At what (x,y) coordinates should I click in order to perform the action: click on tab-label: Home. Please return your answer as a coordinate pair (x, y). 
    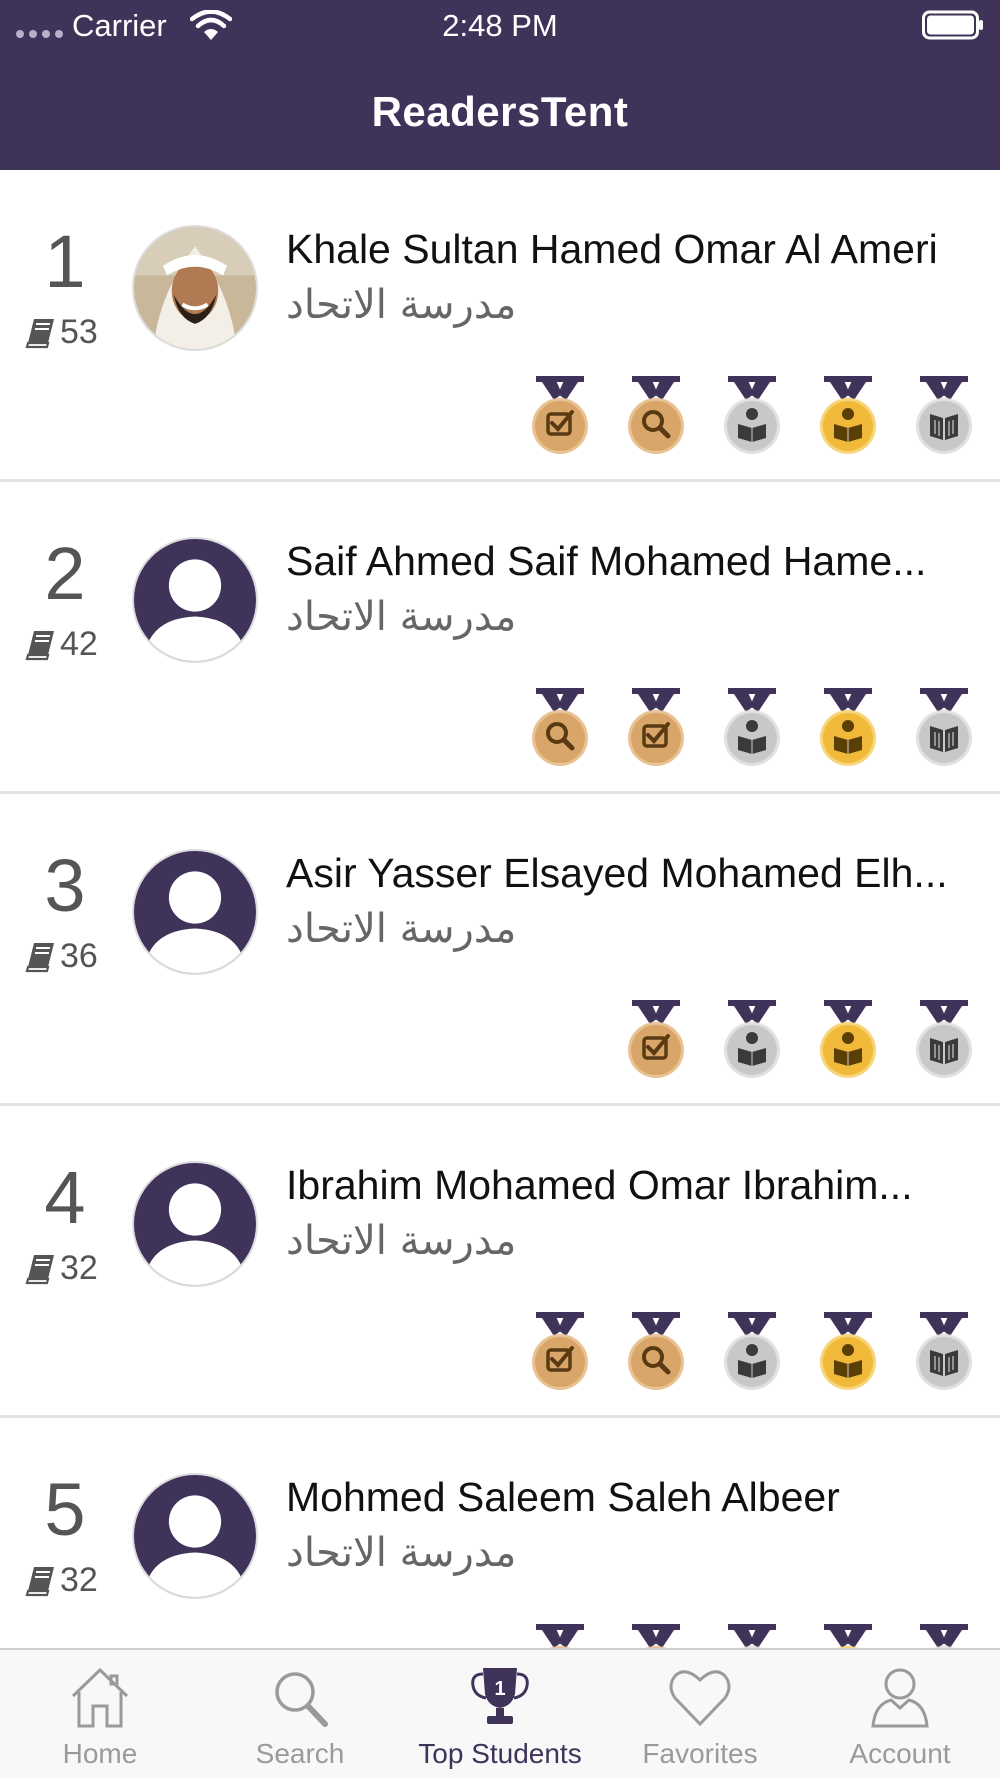
    Looking at the image, I should click on (100, 1753).